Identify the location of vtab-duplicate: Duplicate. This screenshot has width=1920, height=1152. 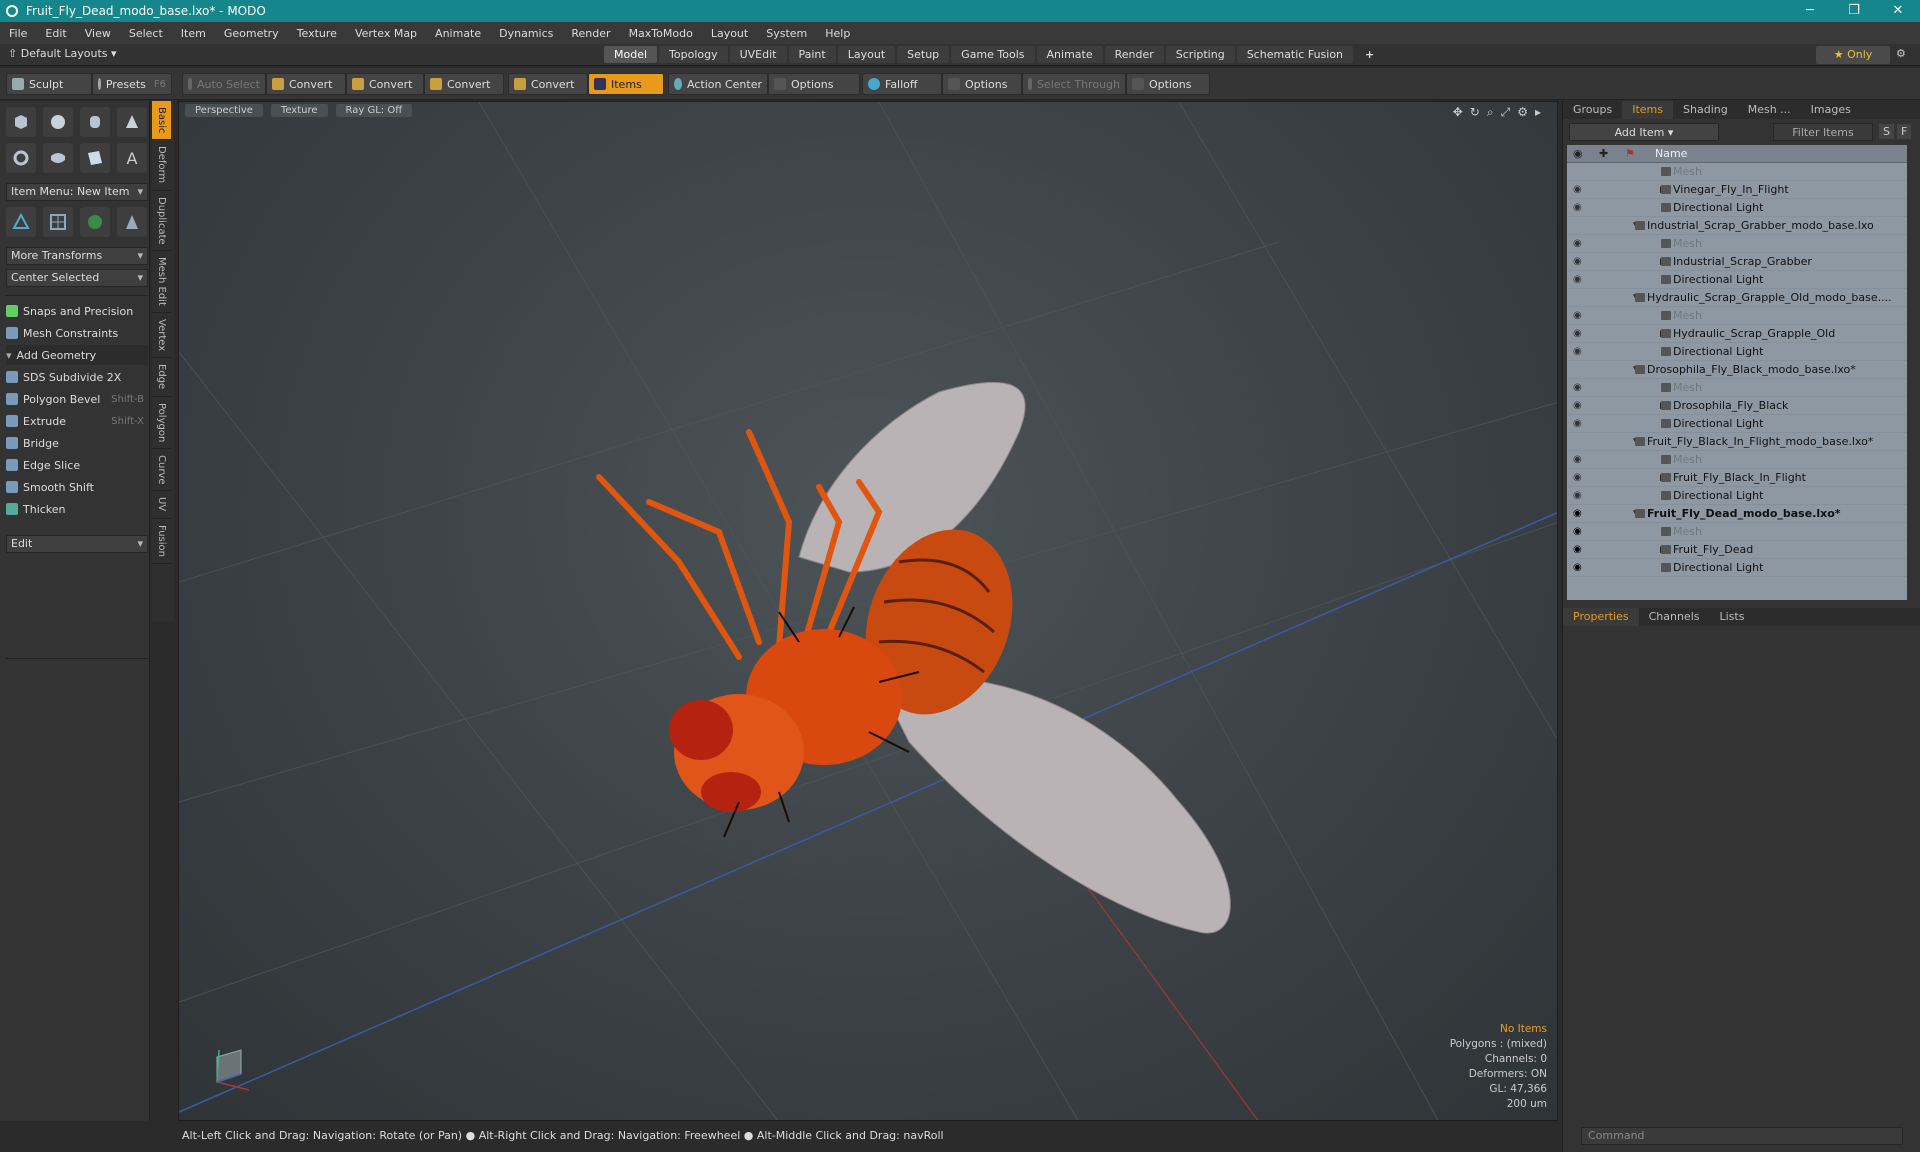
(161, 221).